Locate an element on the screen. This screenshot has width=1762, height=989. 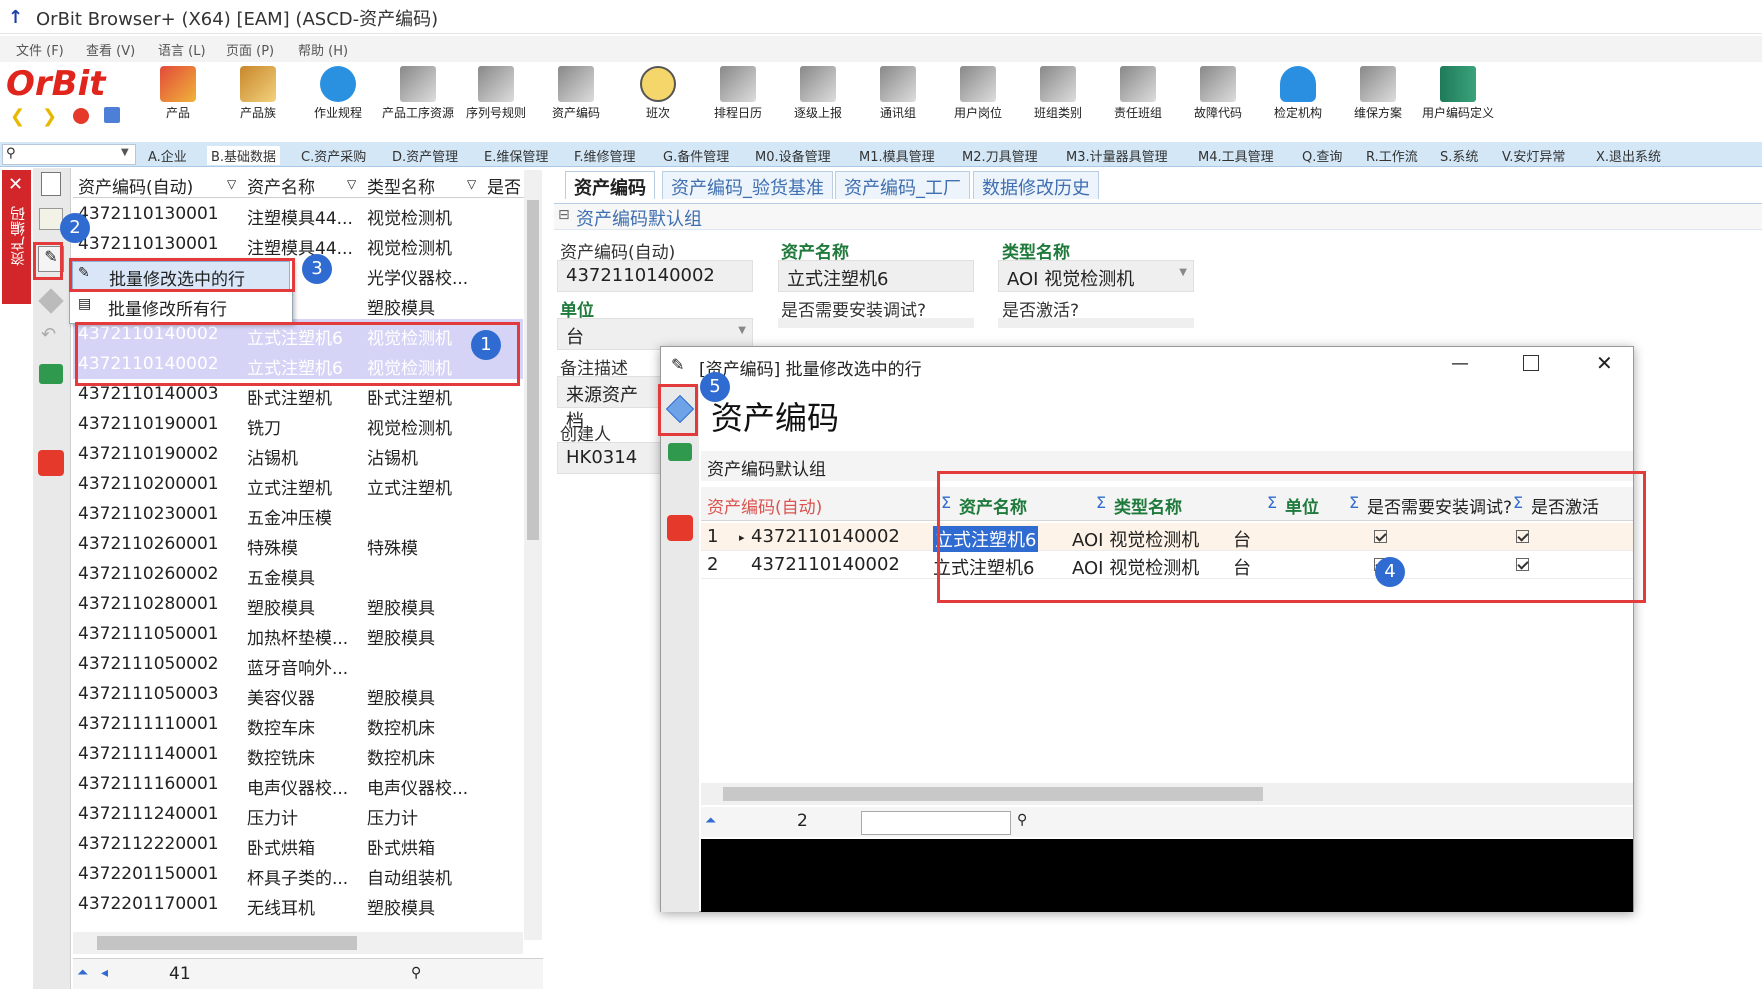
module-m3: M3.计量器具管理 is located at coordinates (1117, 155).